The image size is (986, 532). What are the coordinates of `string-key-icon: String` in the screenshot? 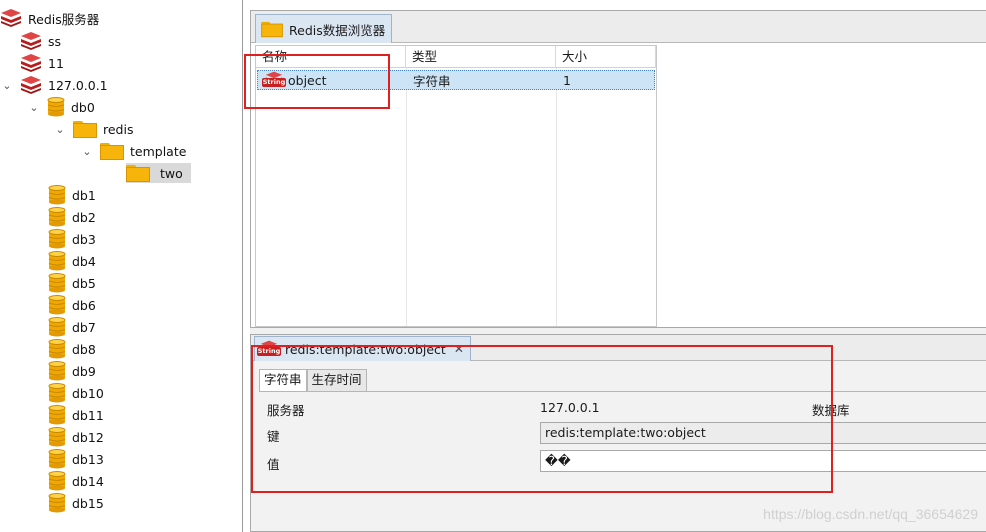 It's located at (269, 349).